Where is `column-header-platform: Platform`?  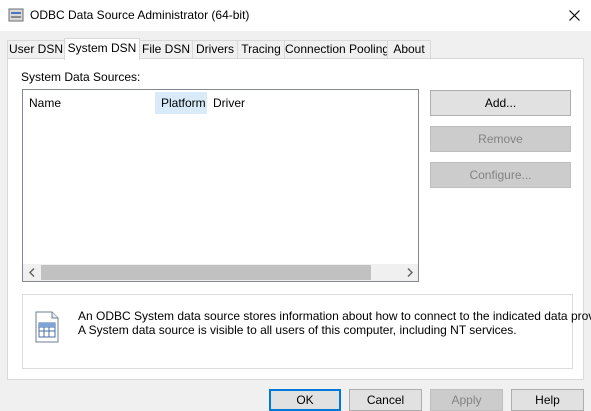 column-header-platform: Platform is located at coordinates (181, 103).